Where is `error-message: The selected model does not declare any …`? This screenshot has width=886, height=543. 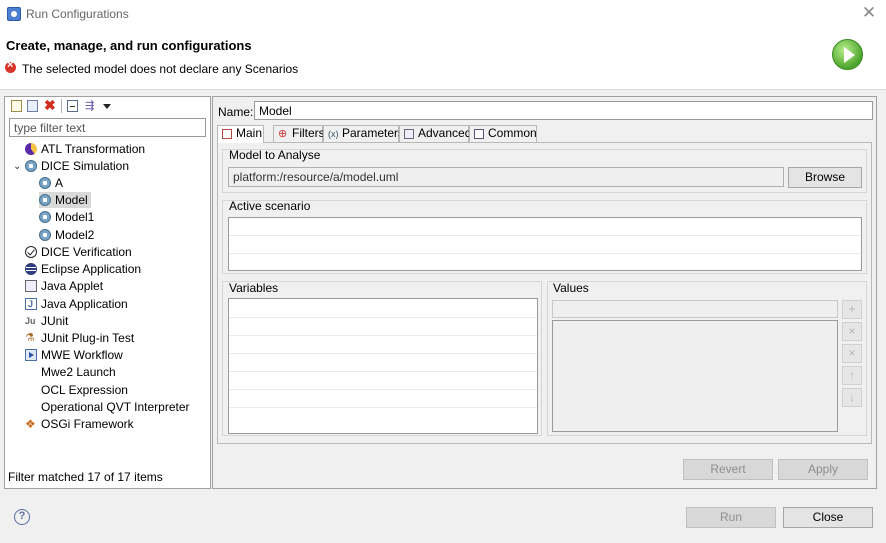 error-message: The selected model does not declare any … is located at coordinates (160, 69).